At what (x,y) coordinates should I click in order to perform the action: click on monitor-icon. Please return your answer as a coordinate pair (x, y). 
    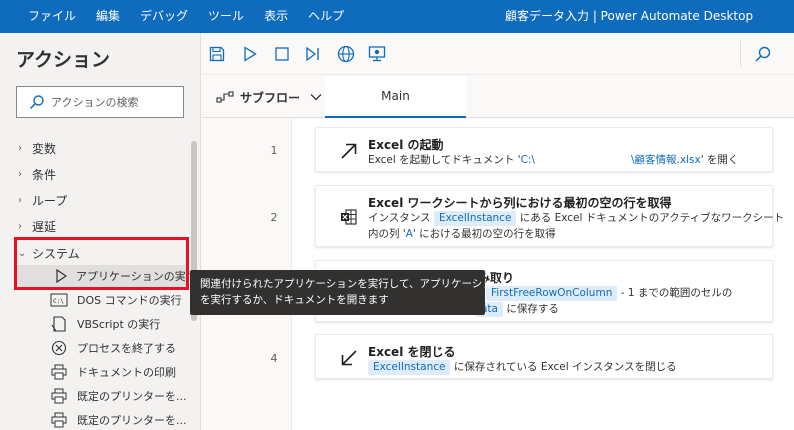
    Looking at the image, I should click on (377, 54).